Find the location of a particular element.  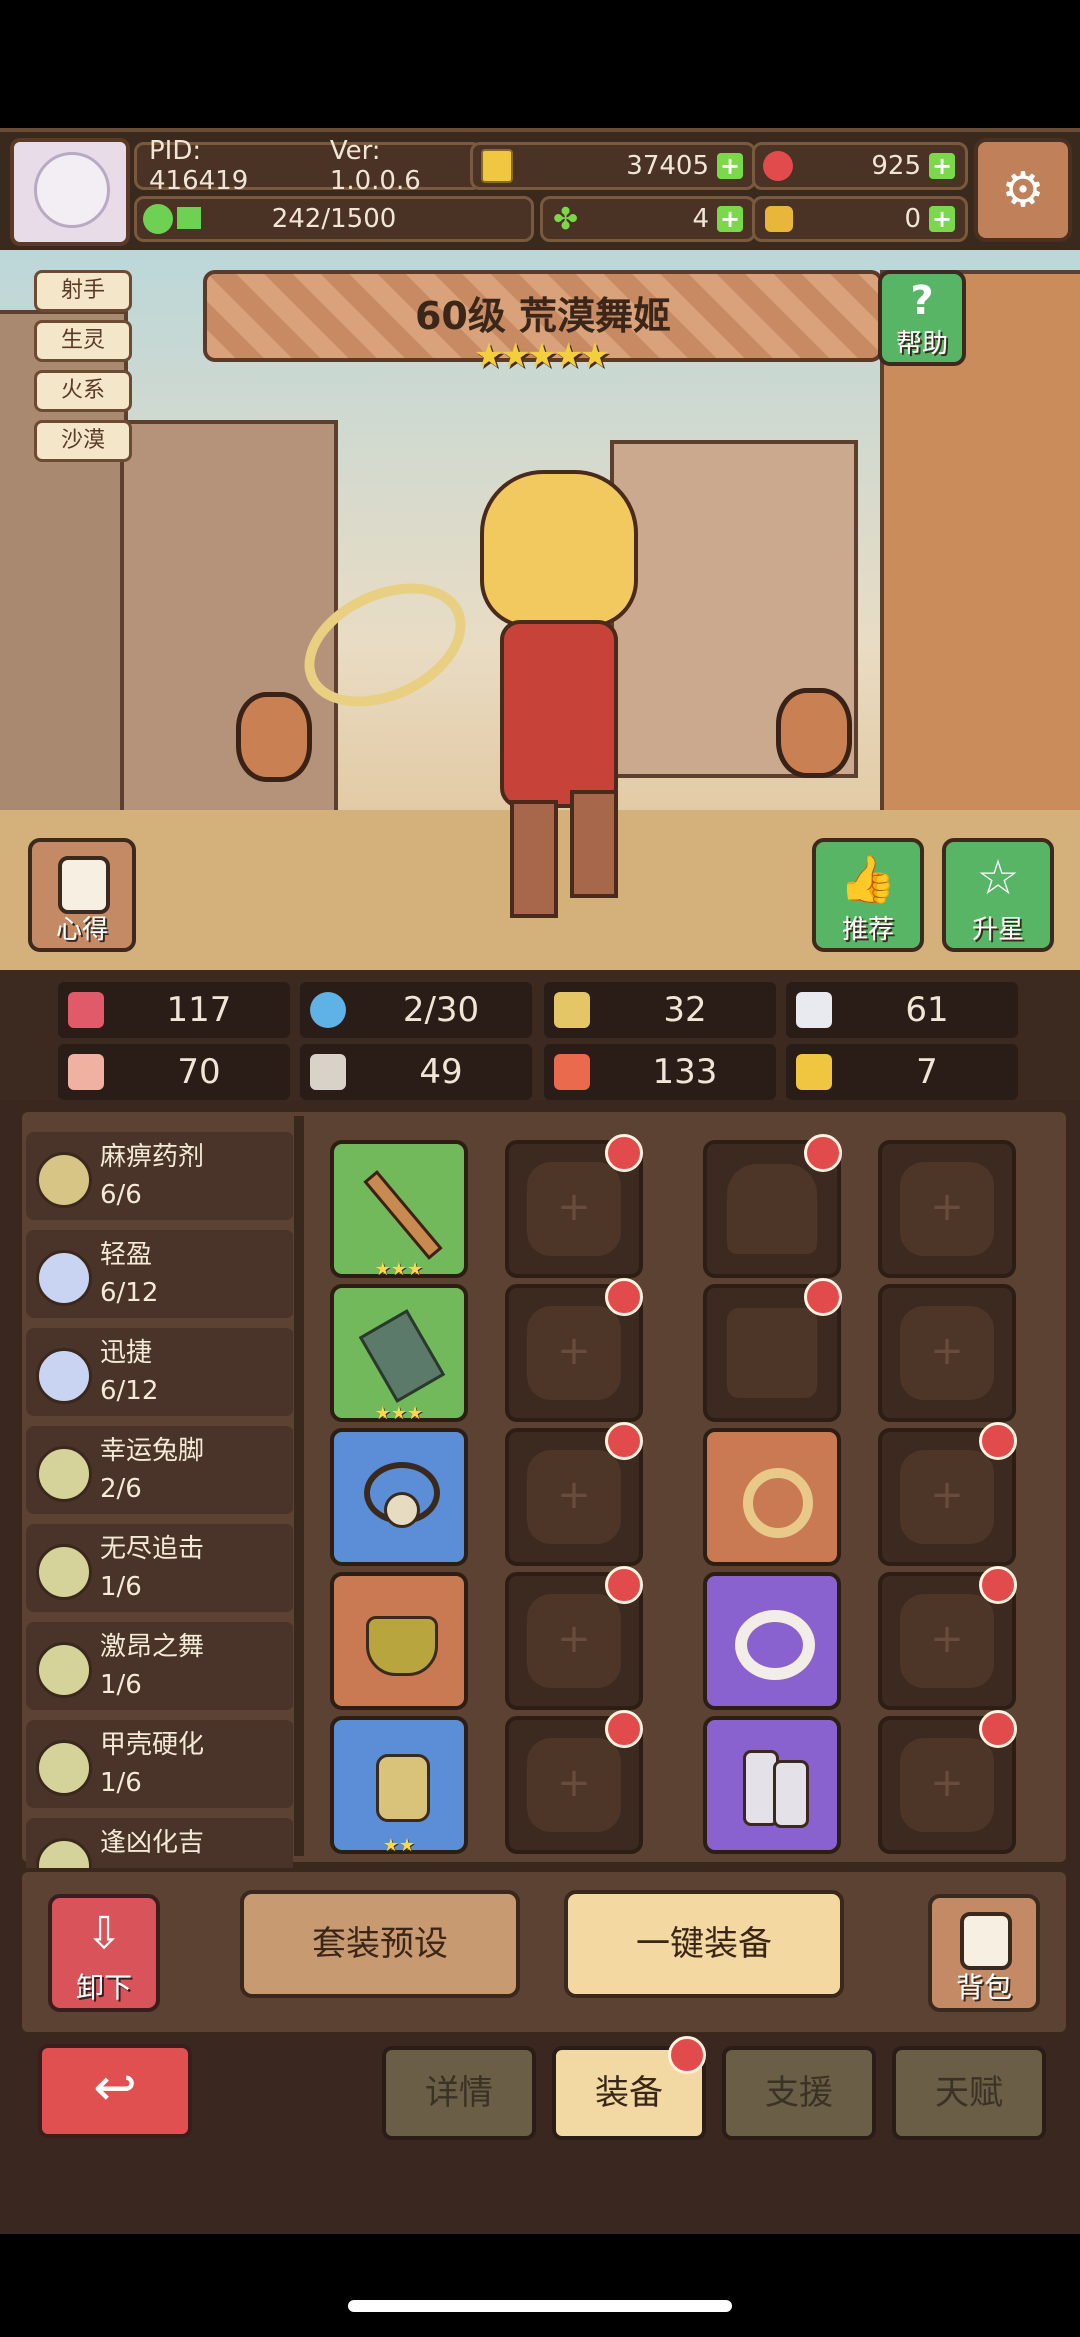

crown-icon is located at coordinates (399, 1641).